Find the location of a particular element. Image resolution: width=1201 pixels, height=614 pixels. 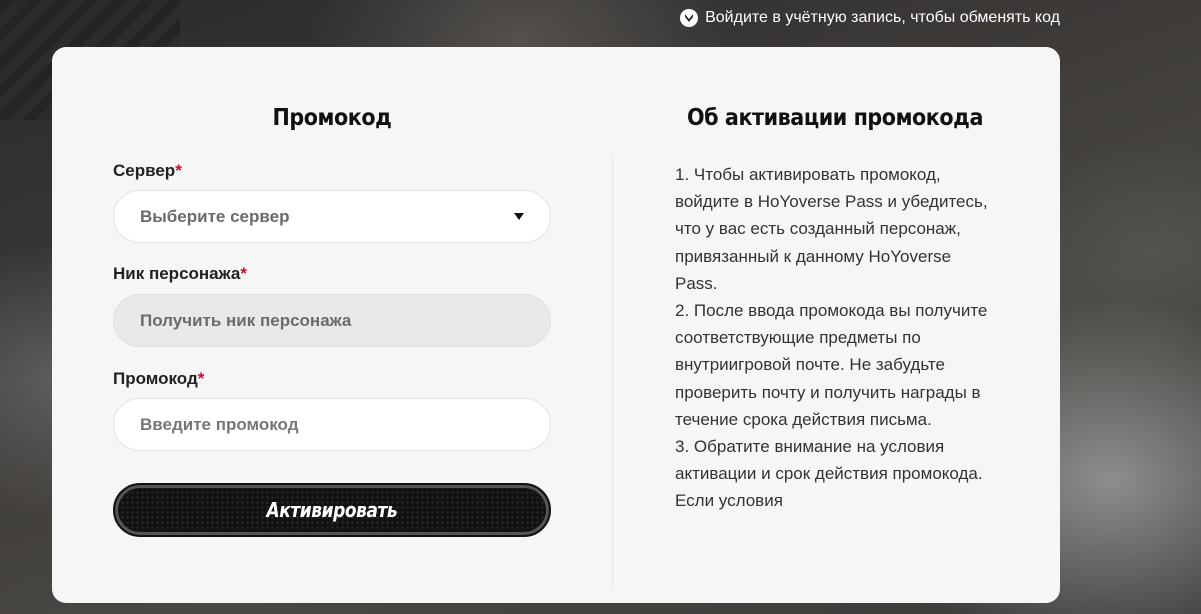

server-label: Сервер* is located at coordinates (147, 171).